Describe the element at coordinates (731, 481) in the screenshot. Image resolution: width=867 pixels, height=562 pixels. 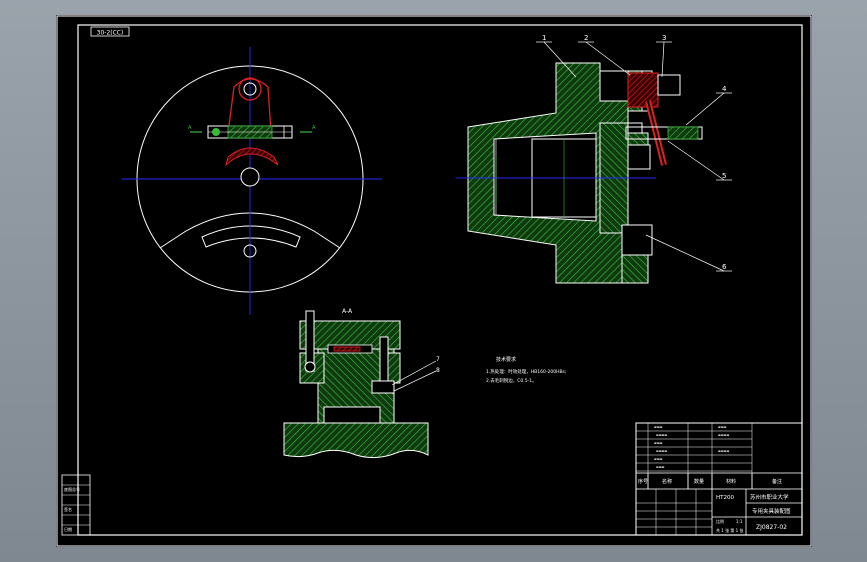
I see `svg-text: 材料` at that location.